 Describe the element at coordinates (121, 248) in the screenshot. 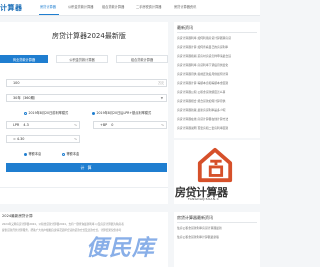

I see `watermark: 便民库` at that location.